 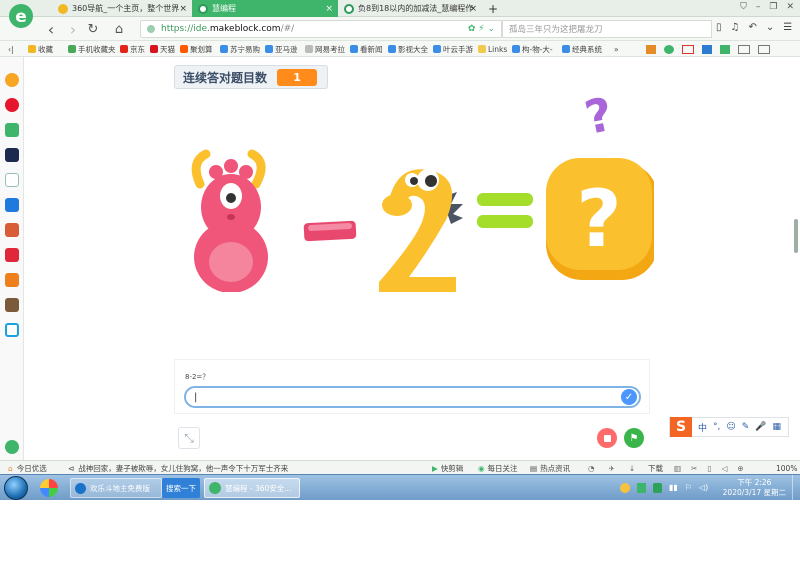 What do you see at coordinates (93, 29) in the screenshot?
I see `reload-button: ↻` at bounding box center [93, 29].